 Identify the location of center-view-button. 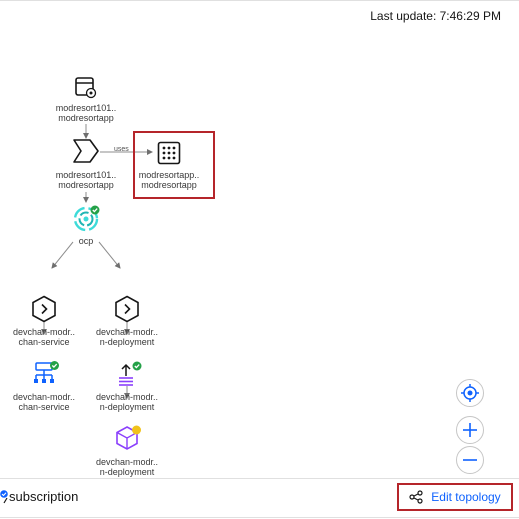
(470, 393).